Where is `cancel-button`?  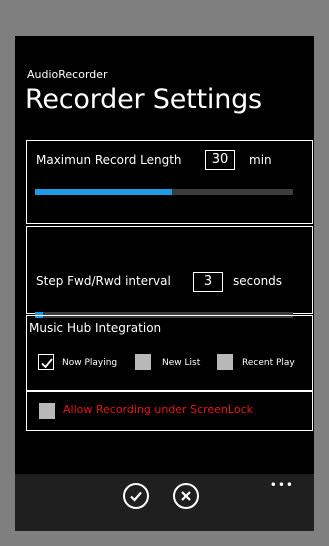
cancel-button is located at coordinates (186, 496).